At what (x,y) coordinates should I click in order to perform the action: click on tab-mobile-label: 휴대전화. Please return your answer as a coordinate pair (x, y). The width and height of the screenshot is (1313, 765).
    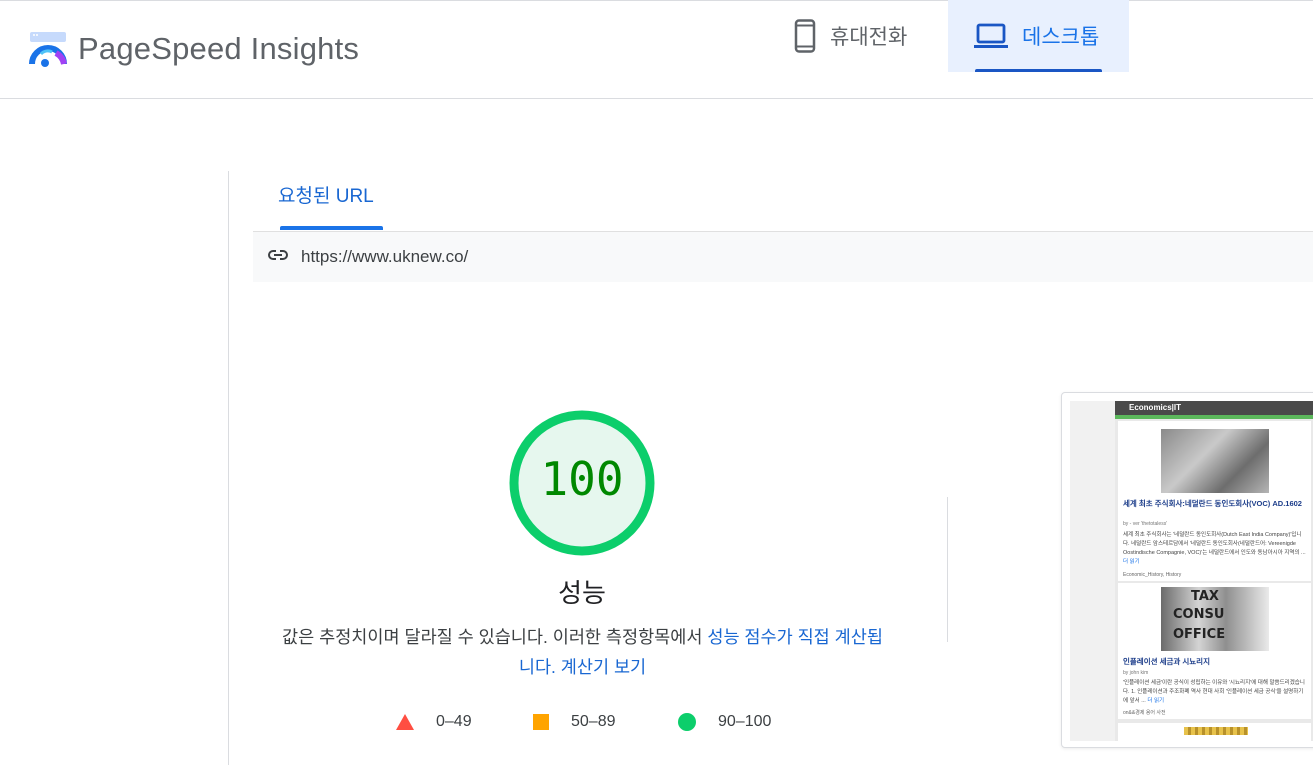
    Looking at the image, I should click on (869, 37).